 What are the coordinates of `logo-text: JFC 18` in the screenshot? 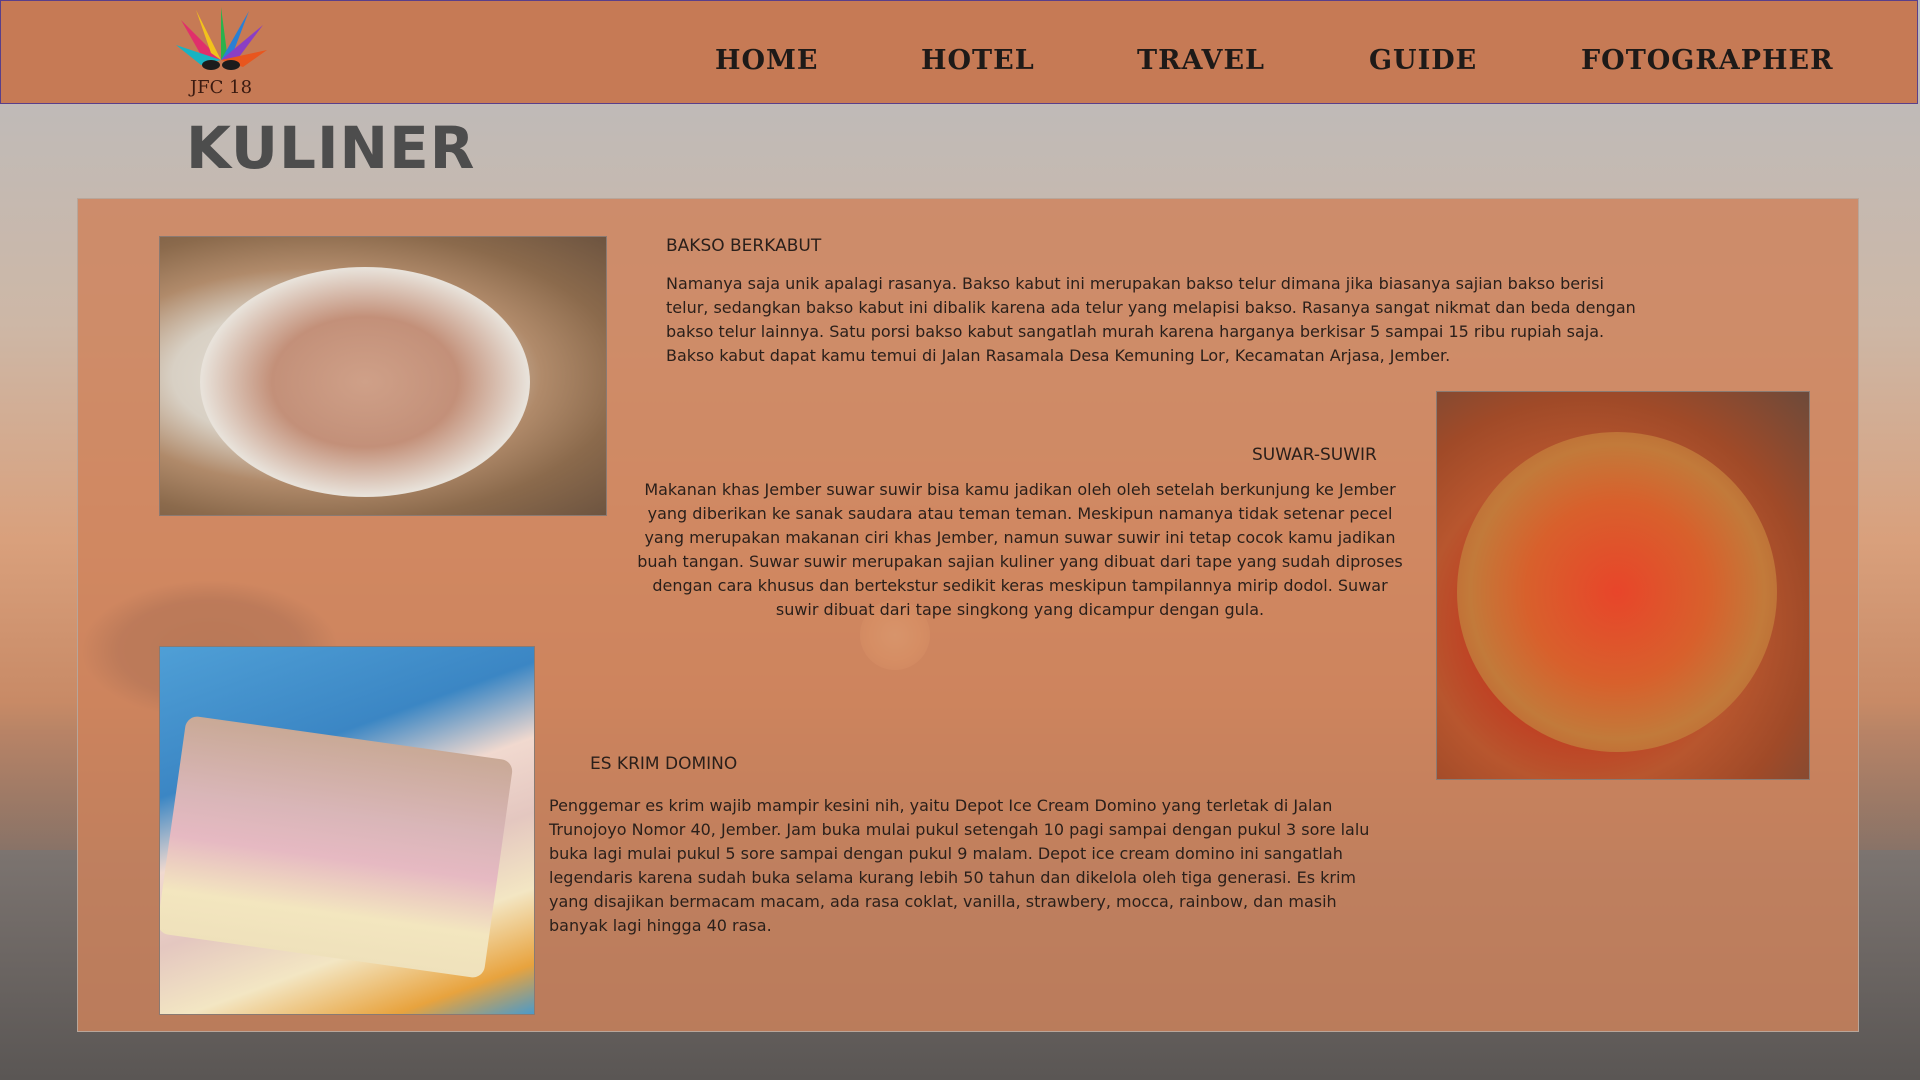 It's located at (220, 87).